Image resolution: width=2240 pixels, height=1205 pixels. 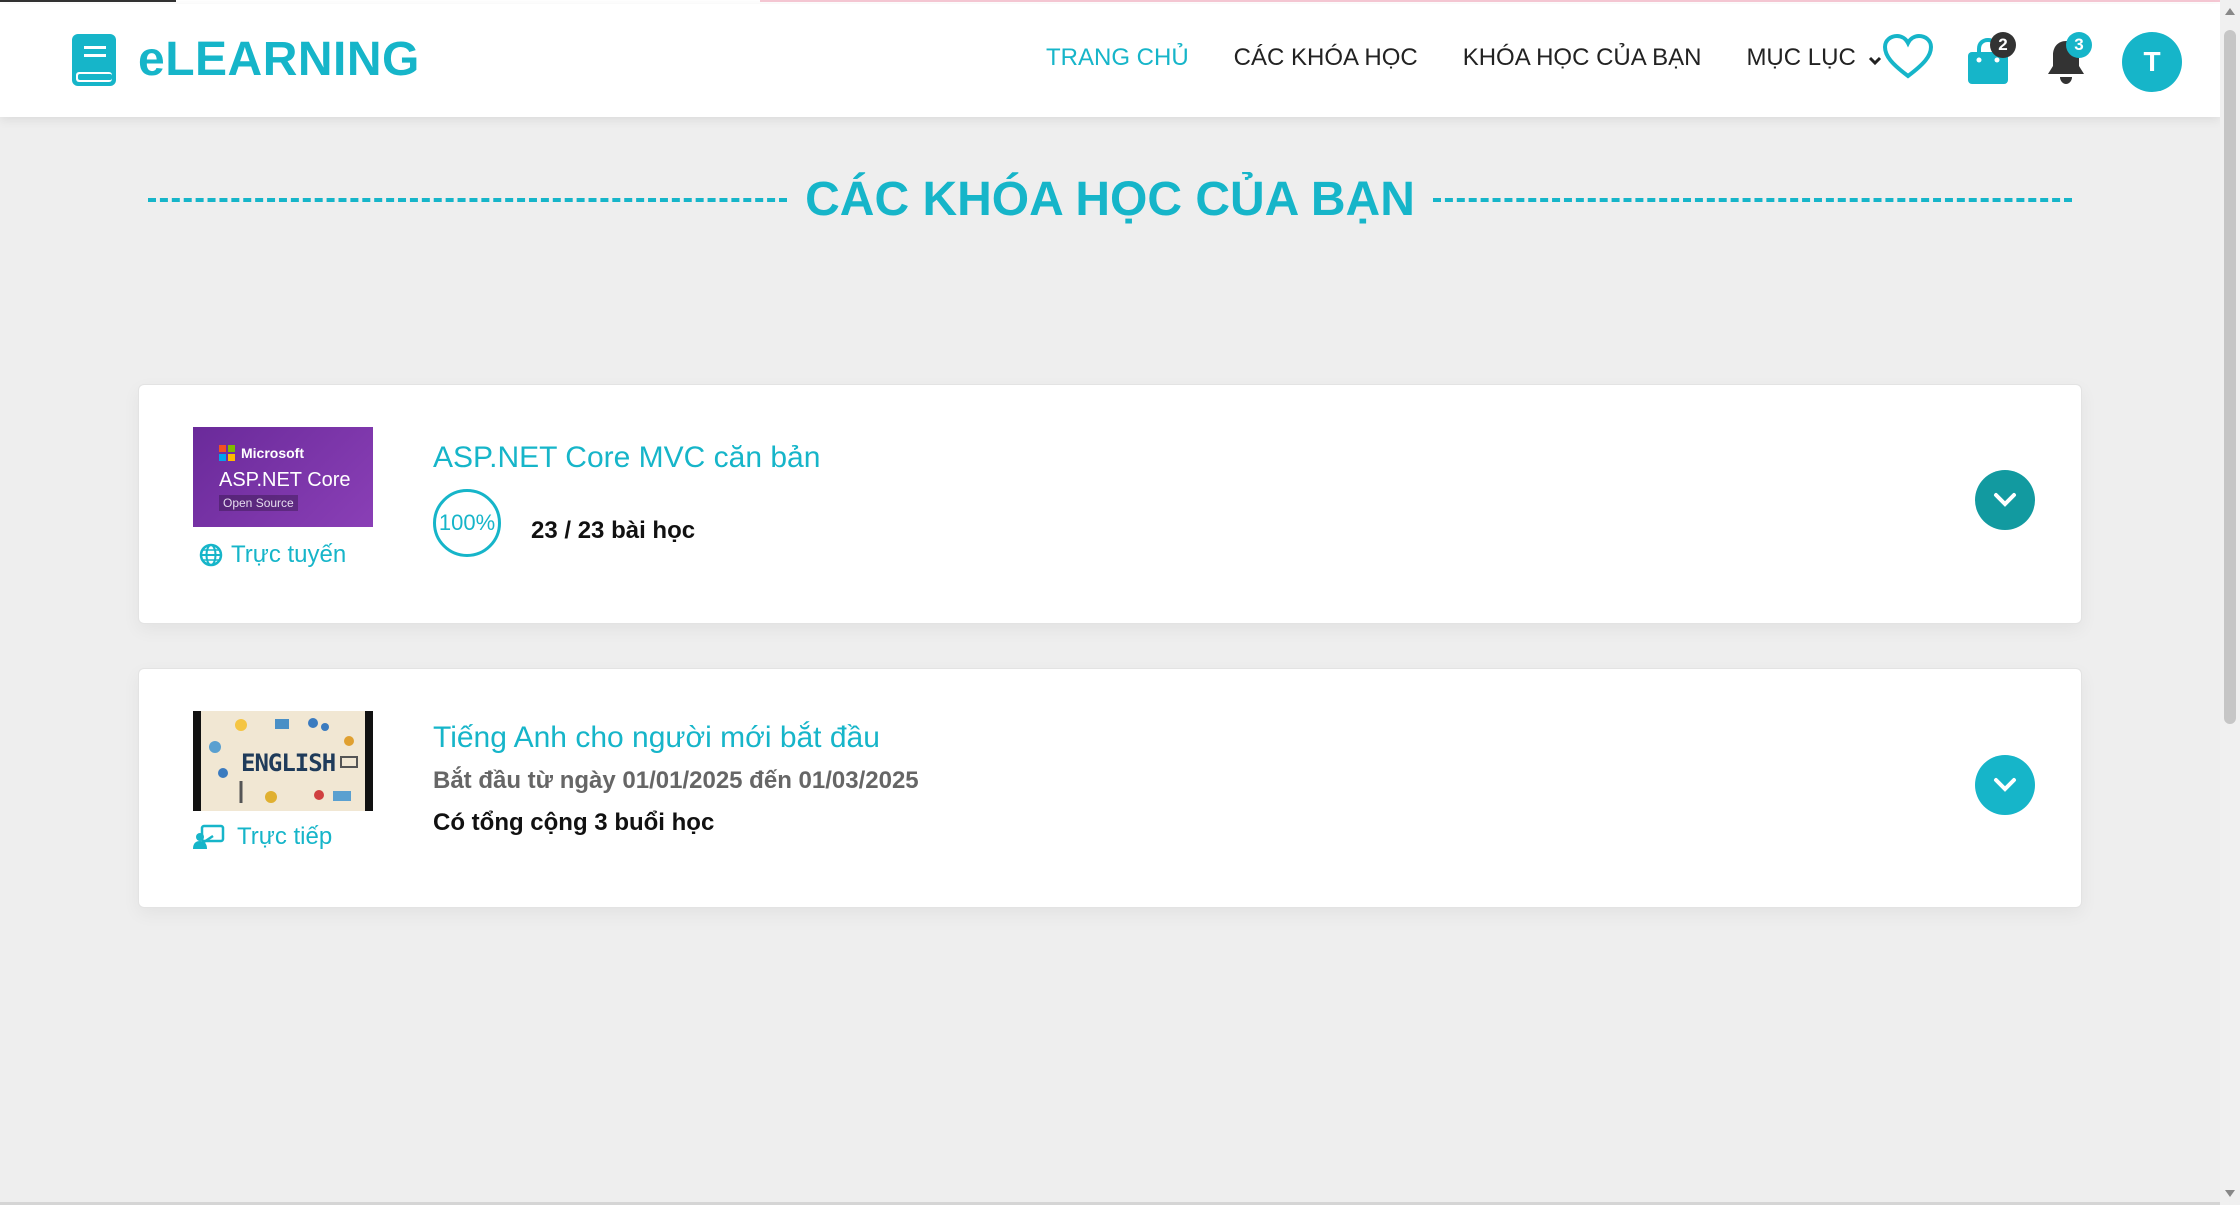 What do you see at coordinates (1801, 57) in the screenshot?
I see `nav-item-catalog-label: MỤC LỤC` at bounding box center [1801, 57].